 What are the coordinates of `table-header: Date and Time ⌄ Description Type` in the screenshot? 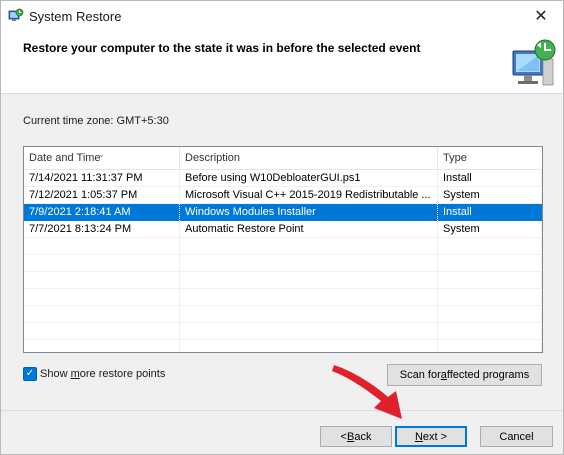 It's located at (283, 158).